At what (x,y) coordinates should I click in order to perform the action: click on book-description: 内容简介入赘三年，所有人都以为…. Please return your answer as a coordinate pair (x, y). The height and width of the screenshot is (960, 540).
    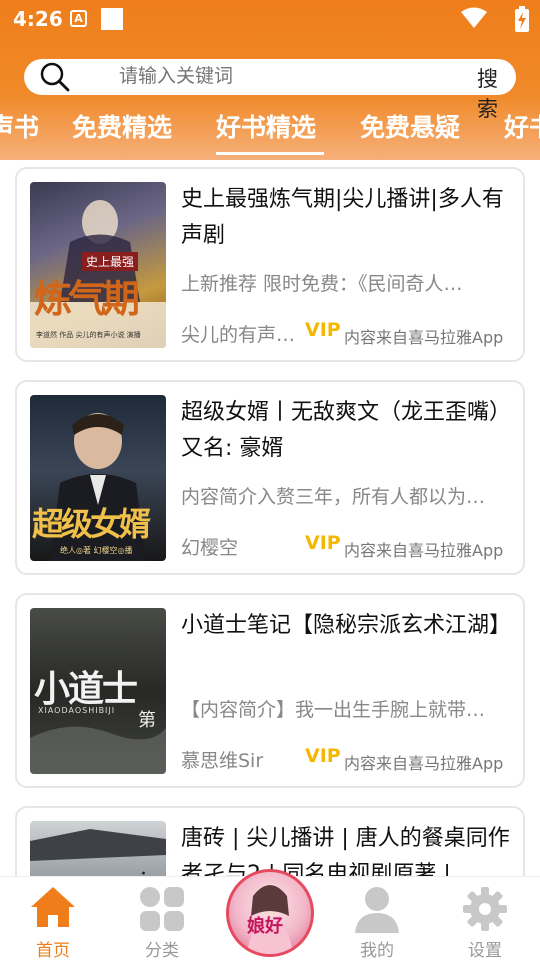
    Looking at the image, I should click on (333, 497).